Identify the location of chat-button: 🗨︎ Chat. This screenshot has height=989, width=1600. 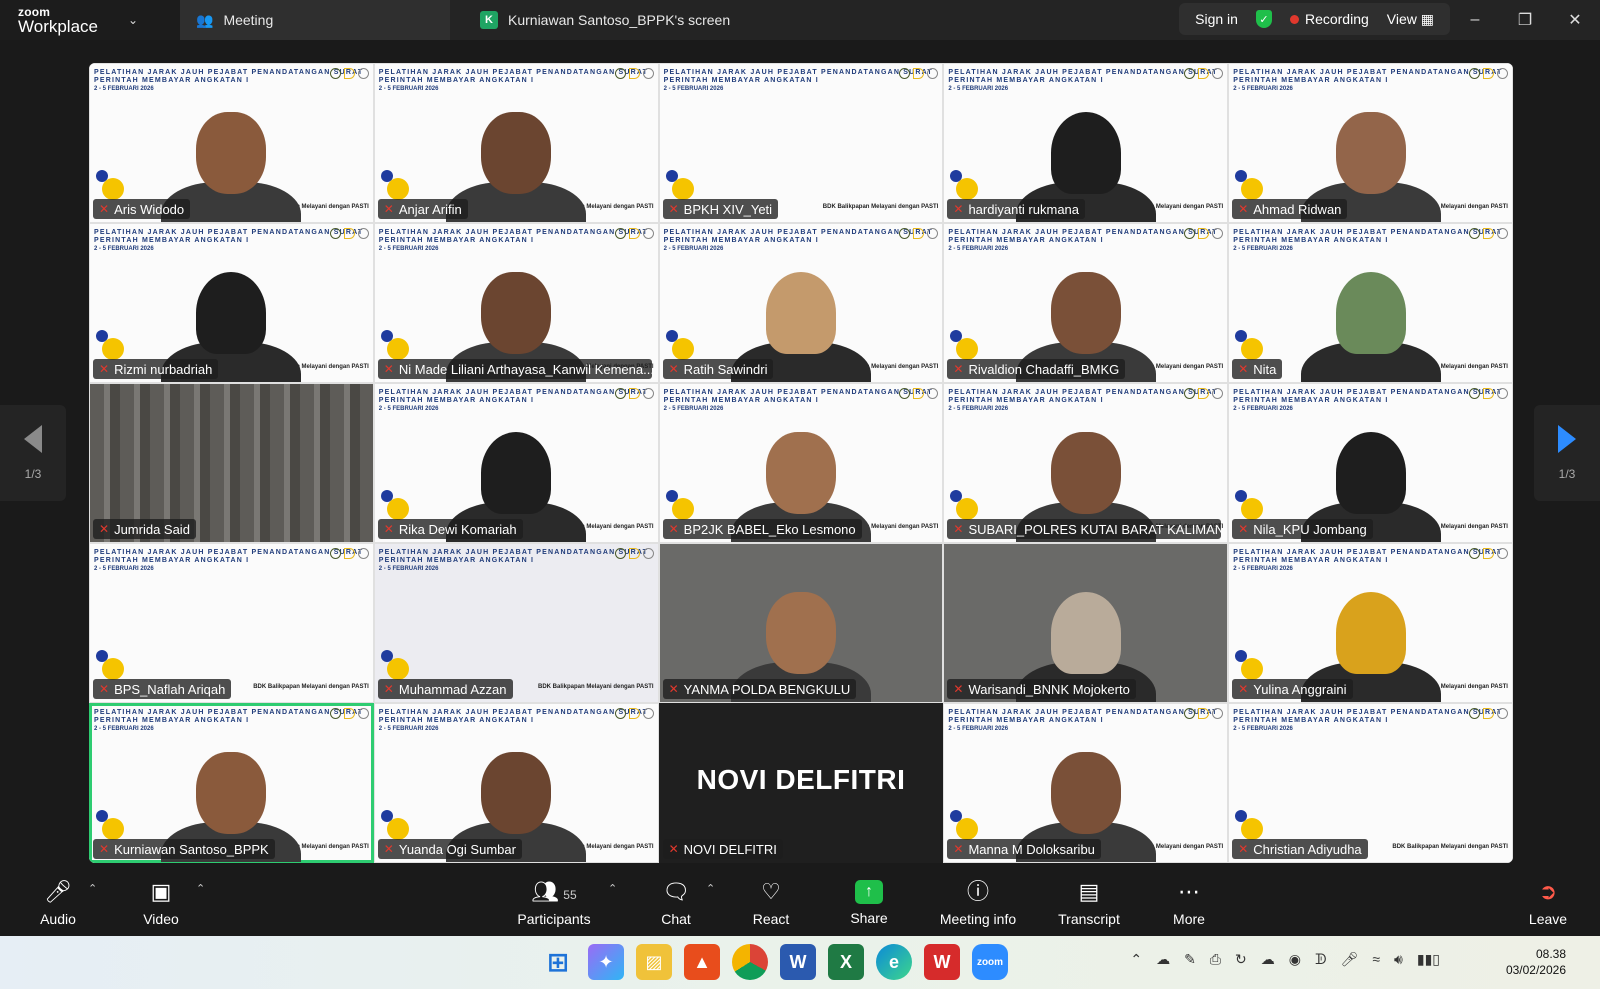
(676, 903).